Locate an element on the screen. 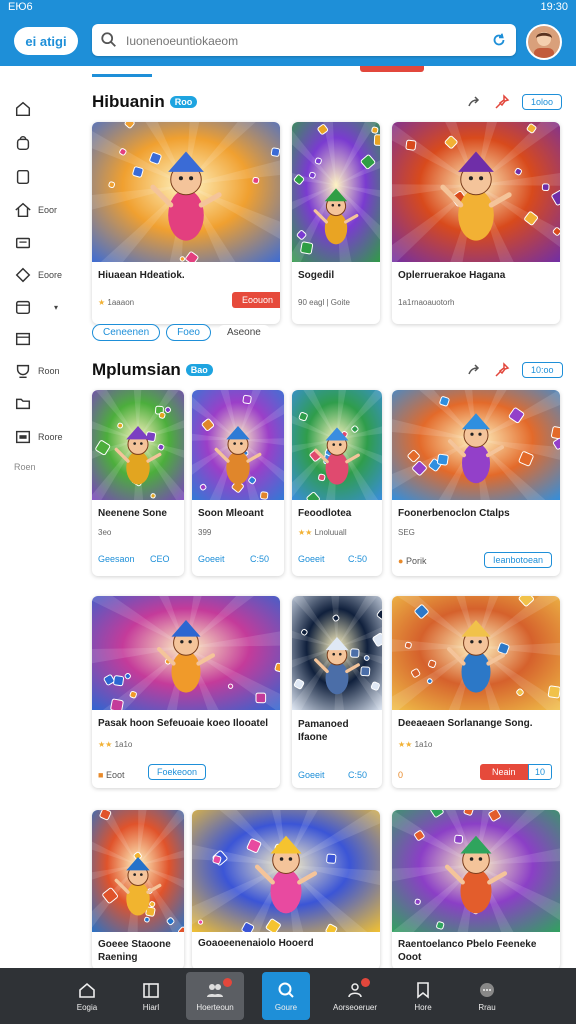 The width and height of the screenshot is (576, 1024). sidebar-item-calendar: ▾ is located at coordinates (45, 307).